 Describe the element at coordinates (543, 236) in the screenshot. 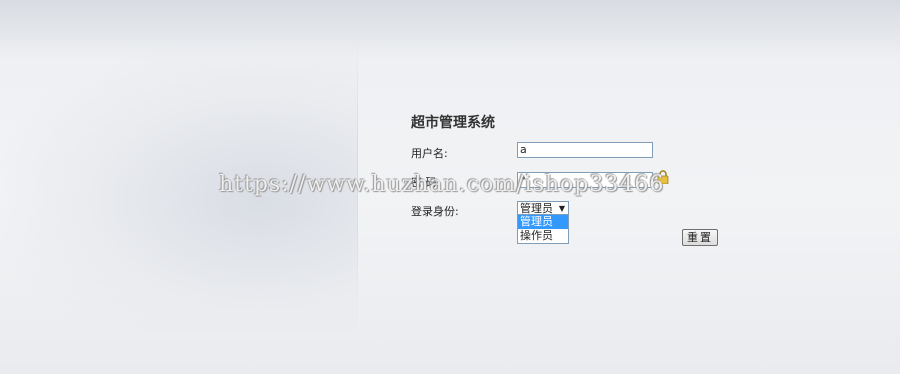

I see `role-option-operator: 操作员` at that location.